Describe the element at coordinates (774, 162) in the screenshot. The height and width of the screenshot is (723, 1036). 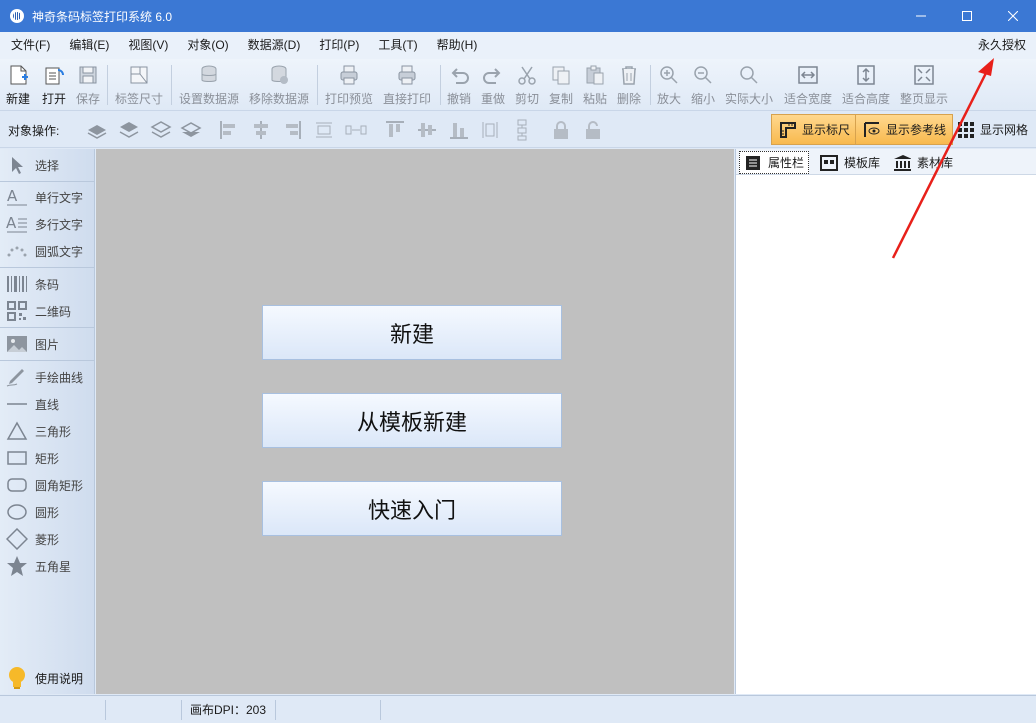
I see `tab-properties: 属性栏` at that location.